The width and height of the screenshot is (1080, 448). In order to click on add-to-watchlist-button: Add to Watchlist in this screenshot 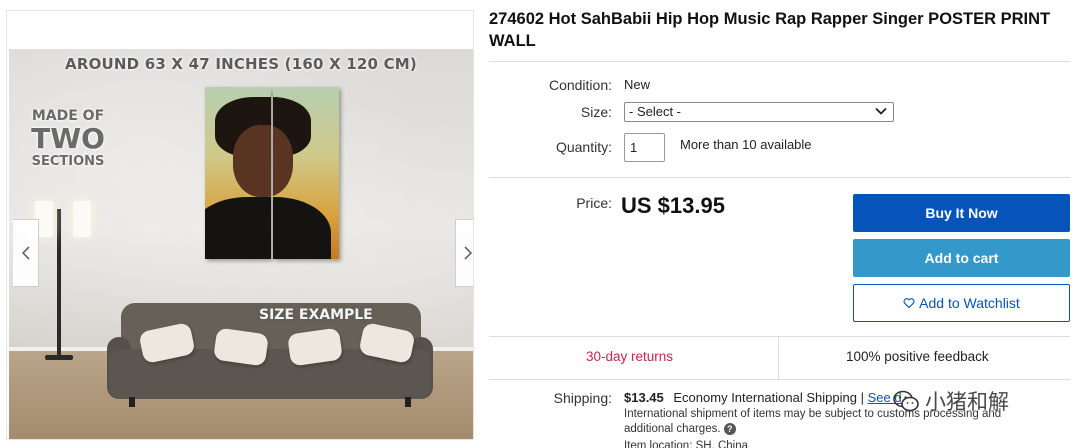, I will do `click(961, 303)`.